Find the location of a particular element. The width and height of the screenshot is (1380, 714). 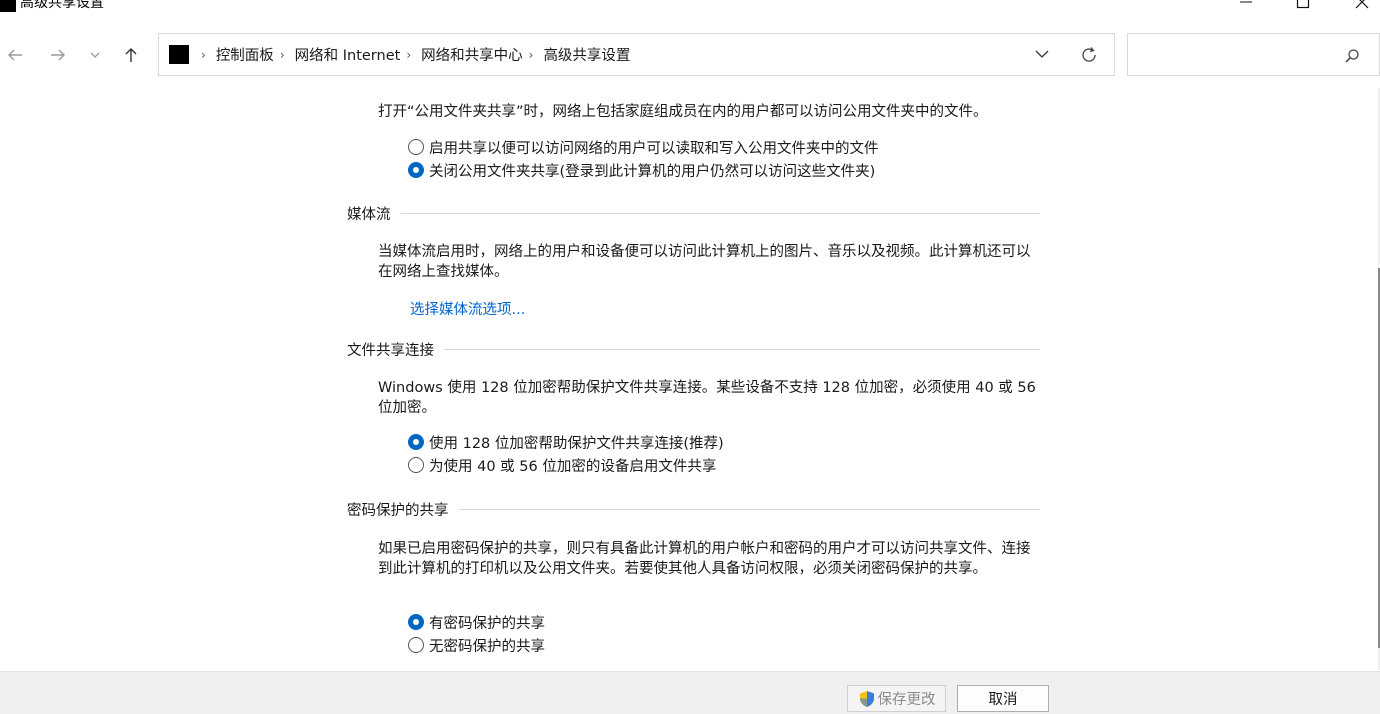

minimize-icon is located at coordinates (1246, 2).